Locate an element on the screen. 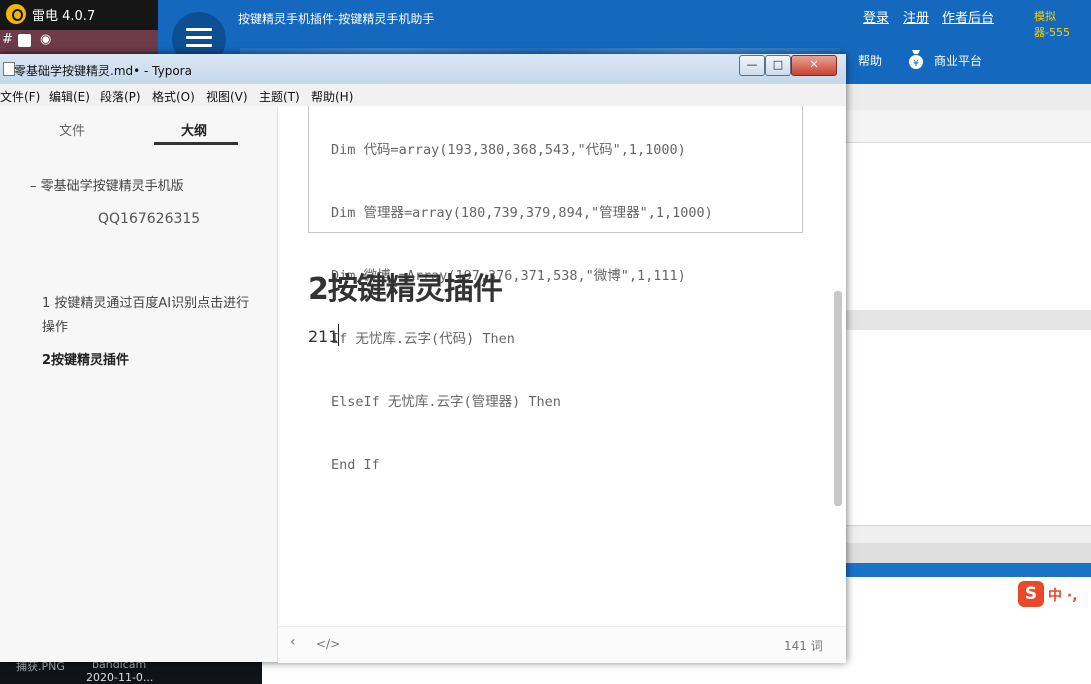 The width and height of the screenshot is (1091, 684). active-tab-indicator is located at coordinates (196, 143).